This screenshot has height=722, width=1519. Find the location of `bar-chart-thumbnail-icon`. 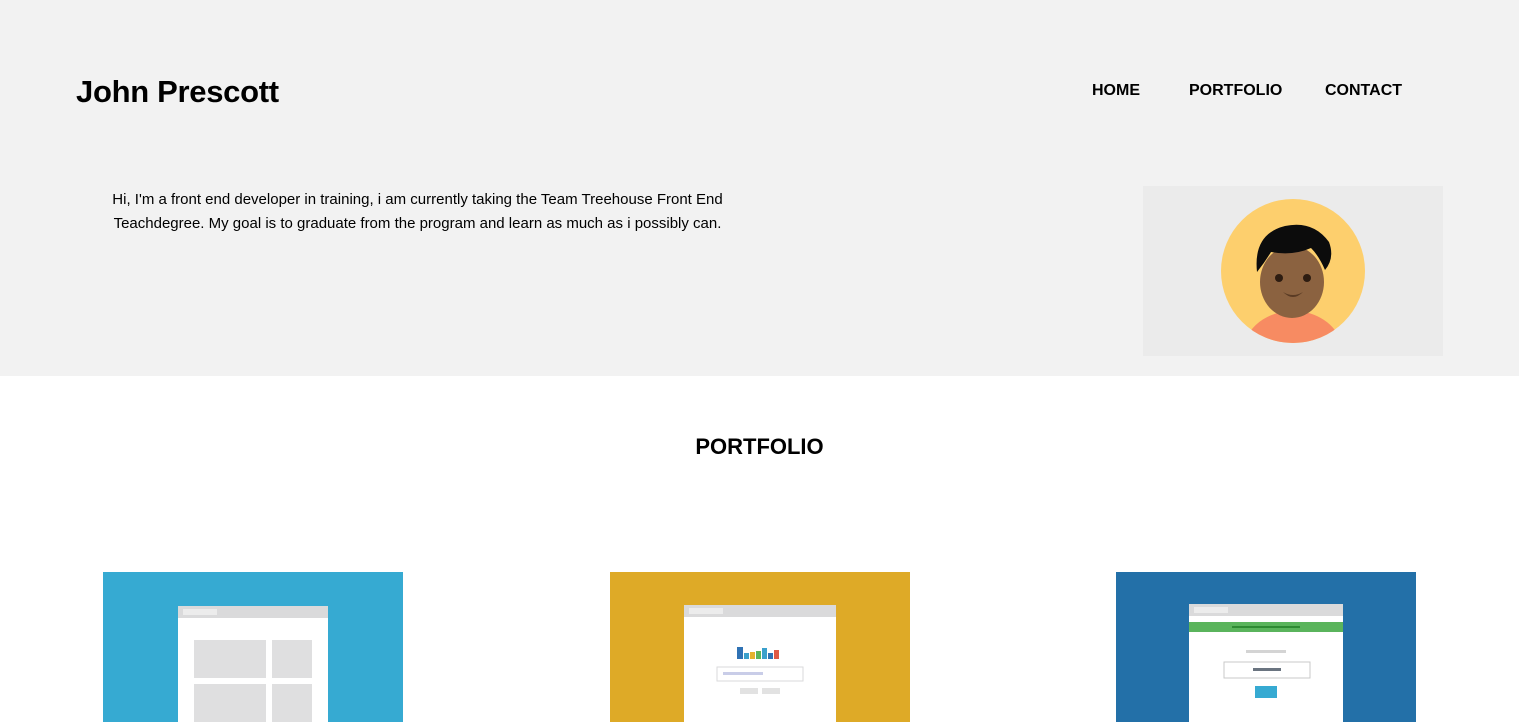

bar-chart-thumbnail-icon is located at coordinates (760, 663).